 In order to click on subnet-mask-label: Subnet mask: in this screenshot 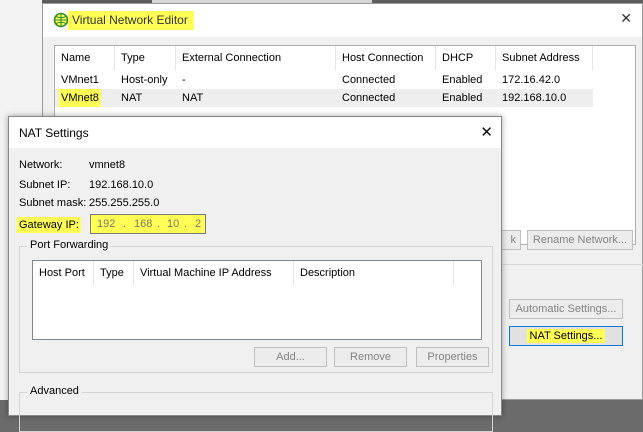, I will do `click(53, 203)`.